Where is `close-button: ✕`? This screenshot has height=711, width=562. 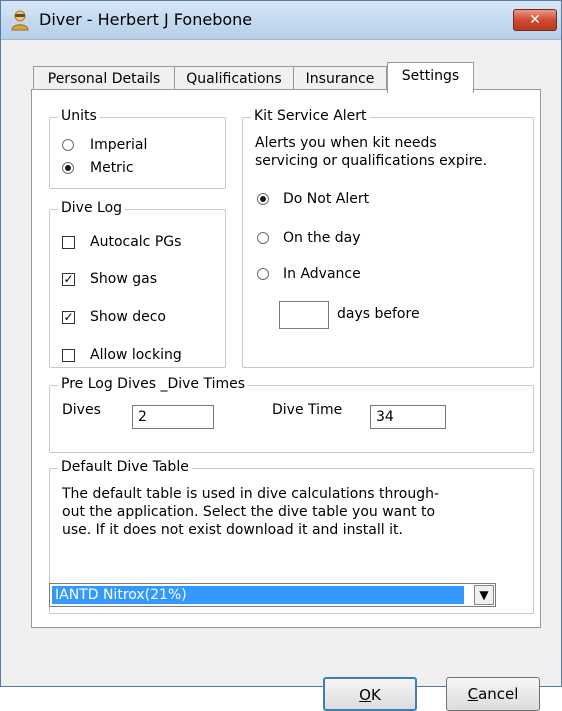
close-button: ✕ is located at coordinates (535, 20).